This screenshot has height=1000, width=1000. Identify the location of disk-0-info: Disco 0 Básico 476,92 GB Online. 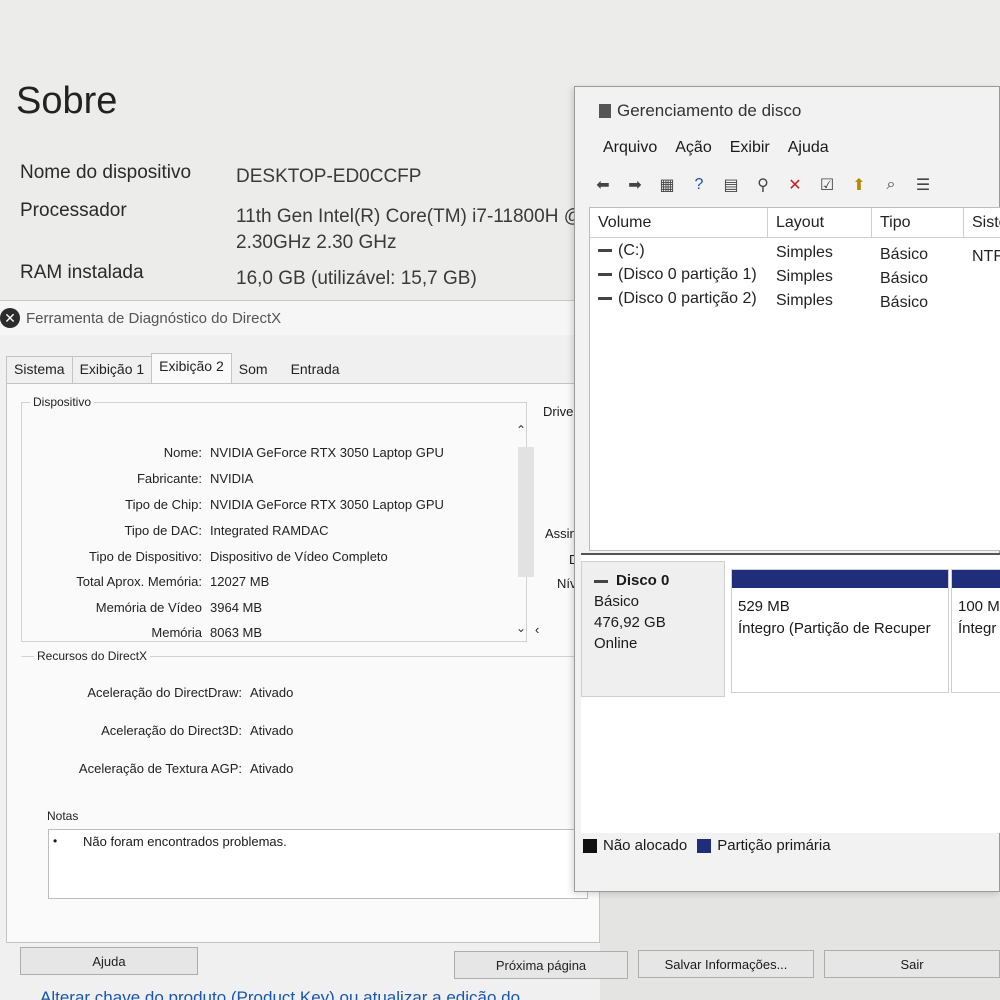
(653, 629).